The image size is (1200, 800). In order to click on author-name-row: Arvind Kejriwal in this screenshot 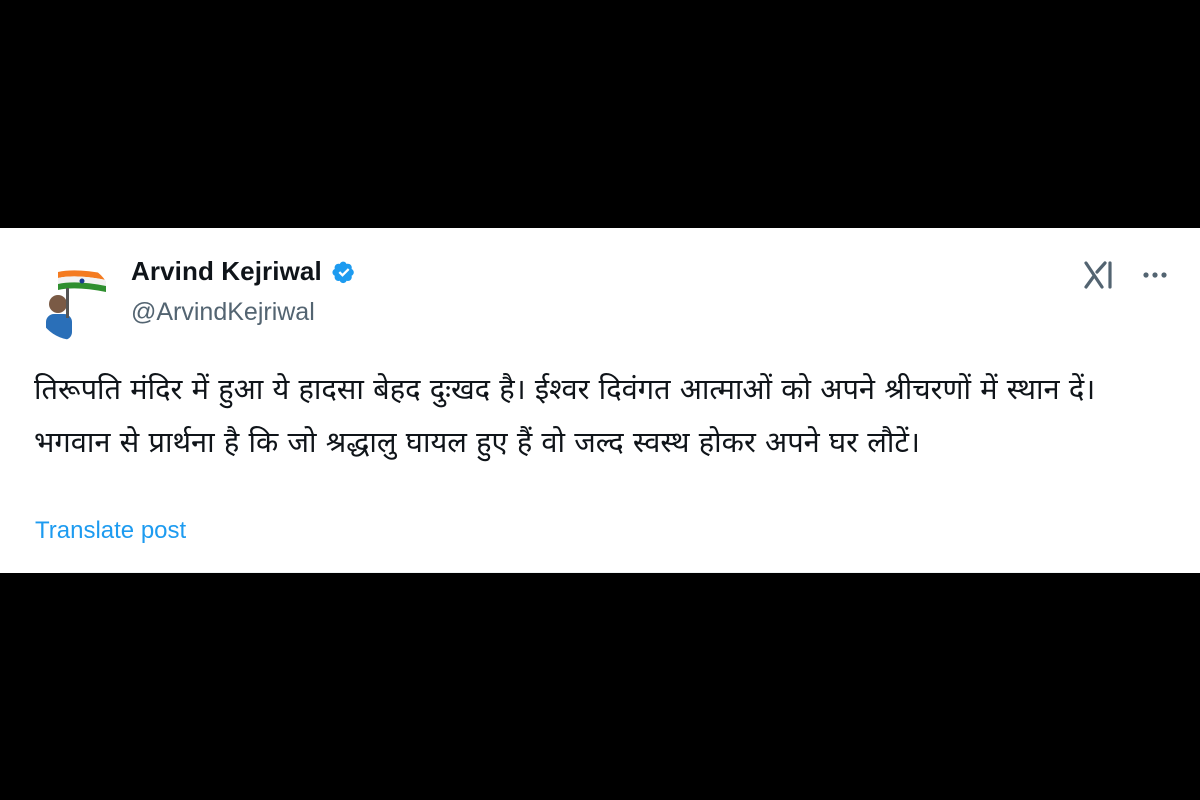, I will do `click(244, 271)`.